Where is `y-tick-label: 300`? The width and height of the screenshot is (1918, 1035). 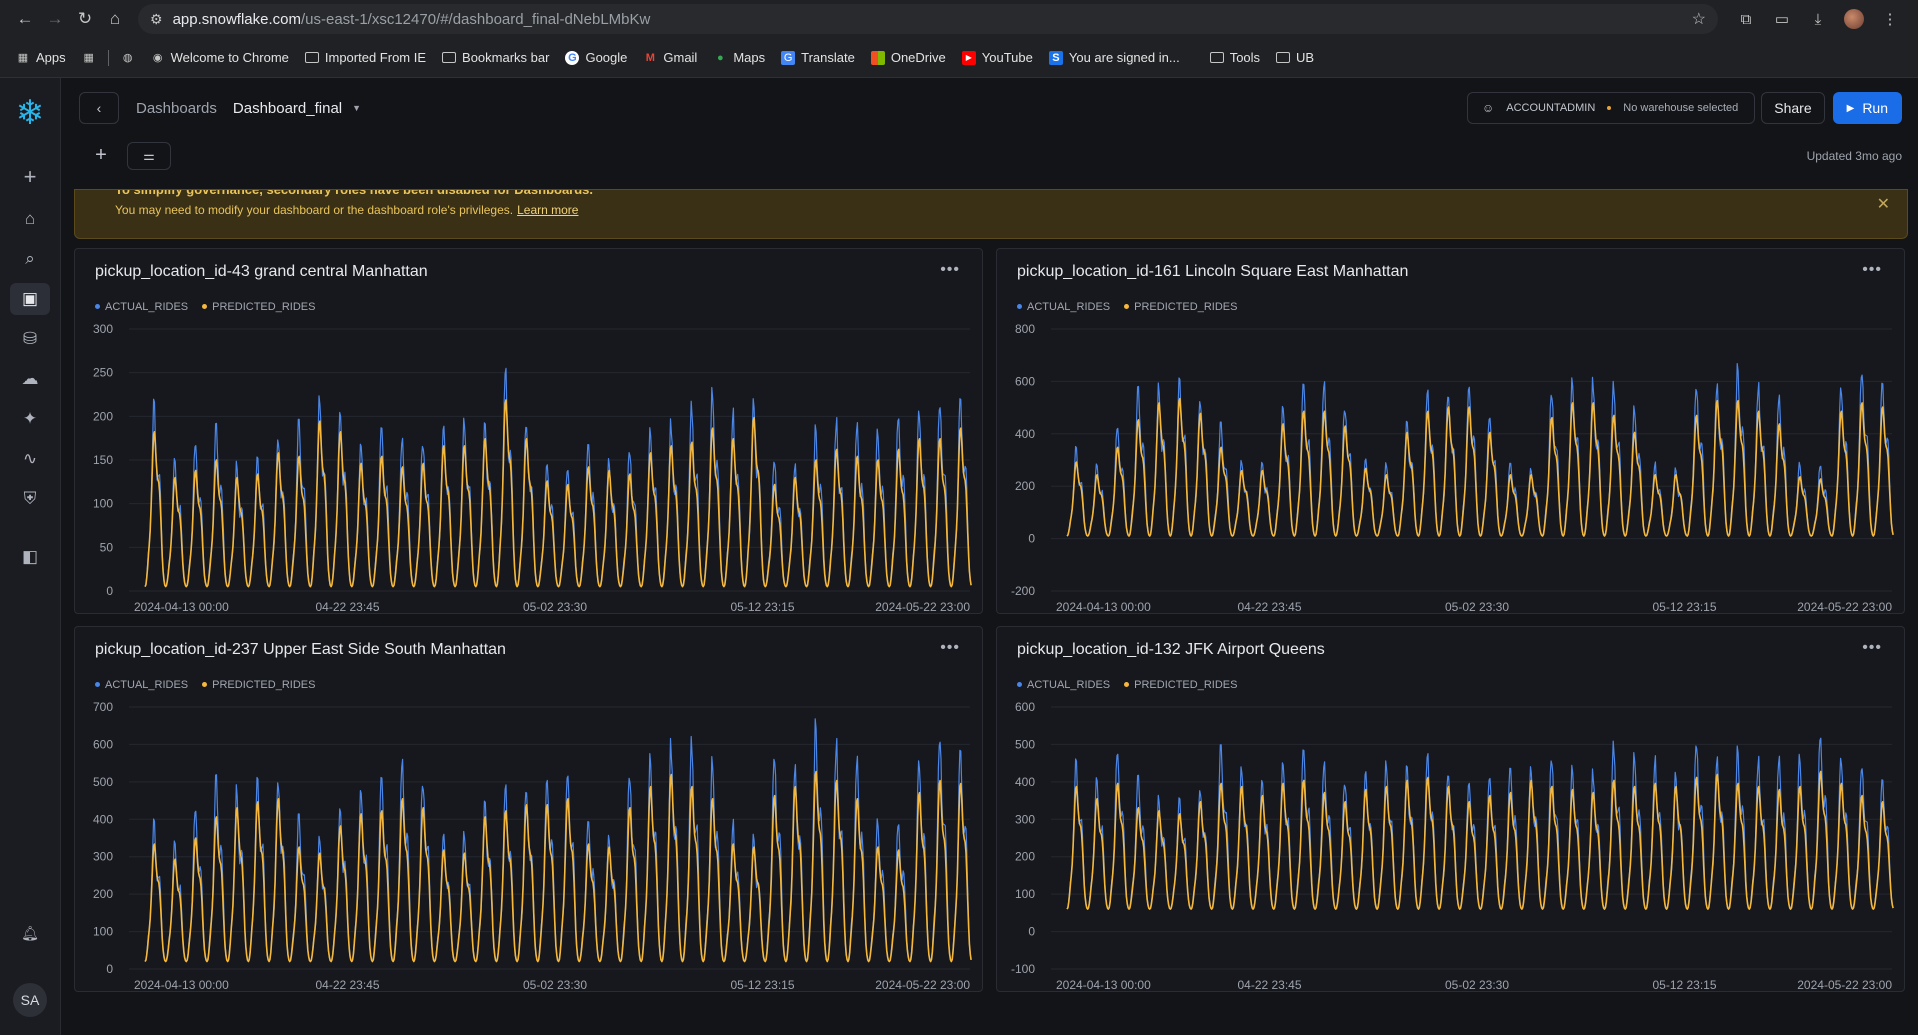
y-tick-label: 300 is located at coordinates (103, 857).